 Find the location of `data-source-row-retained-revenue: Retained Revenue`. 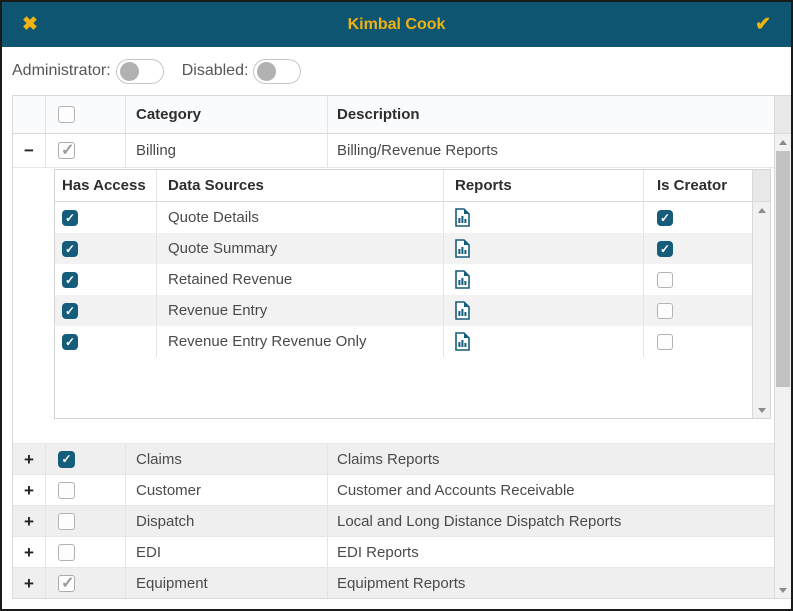

data-source-row-retained-revenue: Retained Revenue is located at coordinates (403, 279).